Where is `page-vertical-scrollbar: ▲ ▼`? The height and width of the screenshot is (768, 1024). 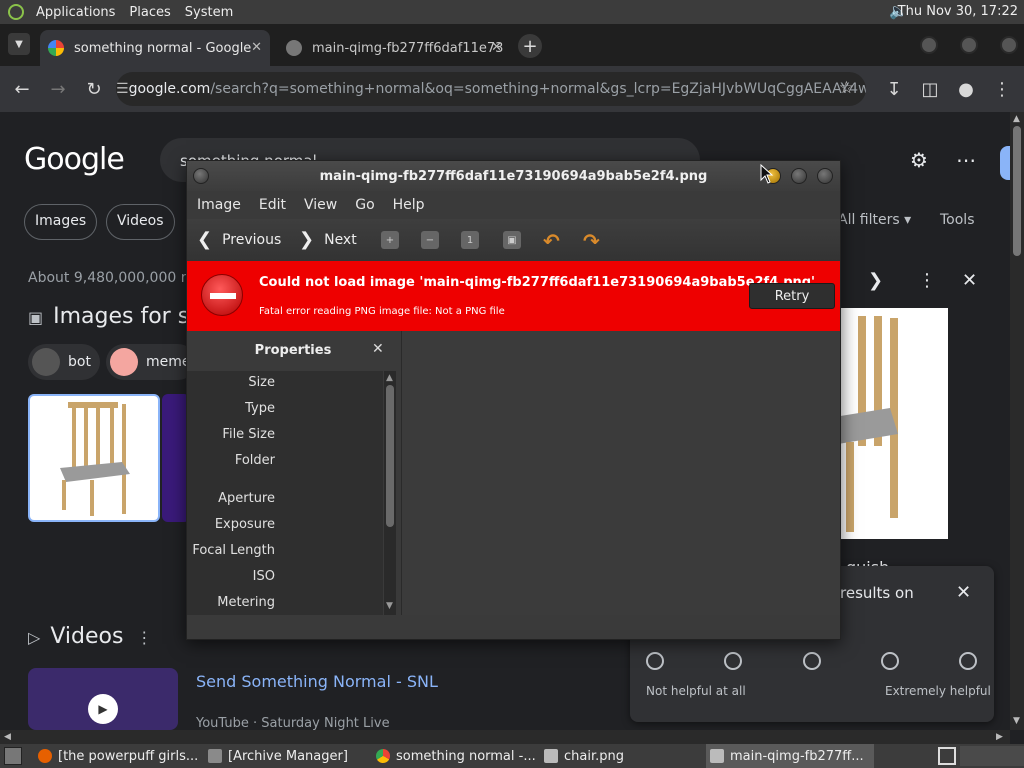
page-vertical-scrollbar: ▲ ▼ is located at coordinates (1017, 421).